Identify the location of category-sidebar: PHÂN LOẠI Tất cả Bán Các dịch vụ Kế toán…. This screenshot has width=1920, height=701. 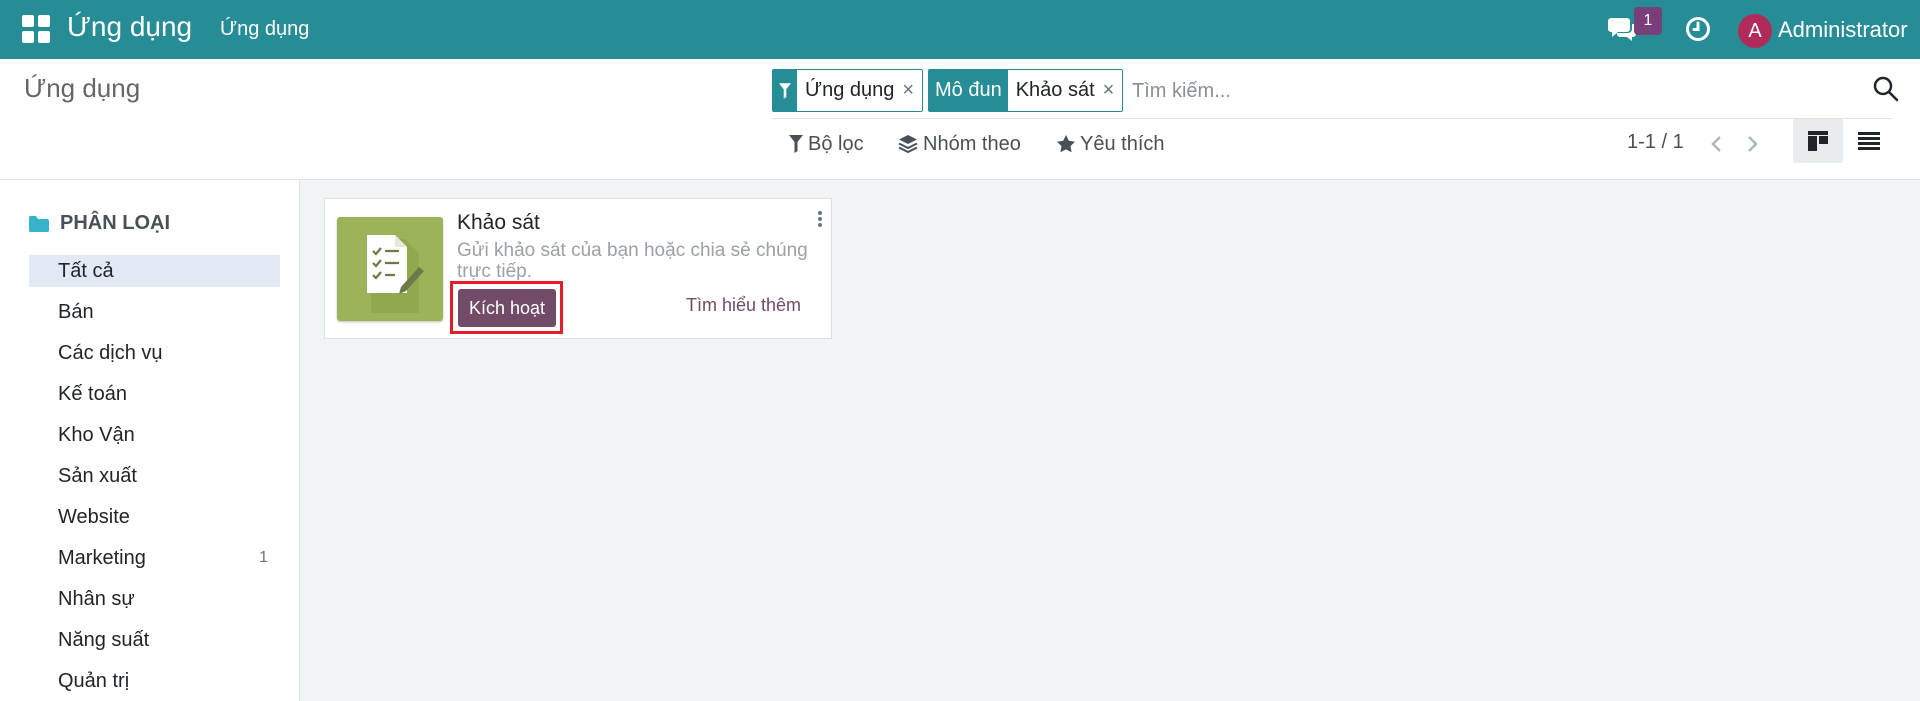
(150, 440).